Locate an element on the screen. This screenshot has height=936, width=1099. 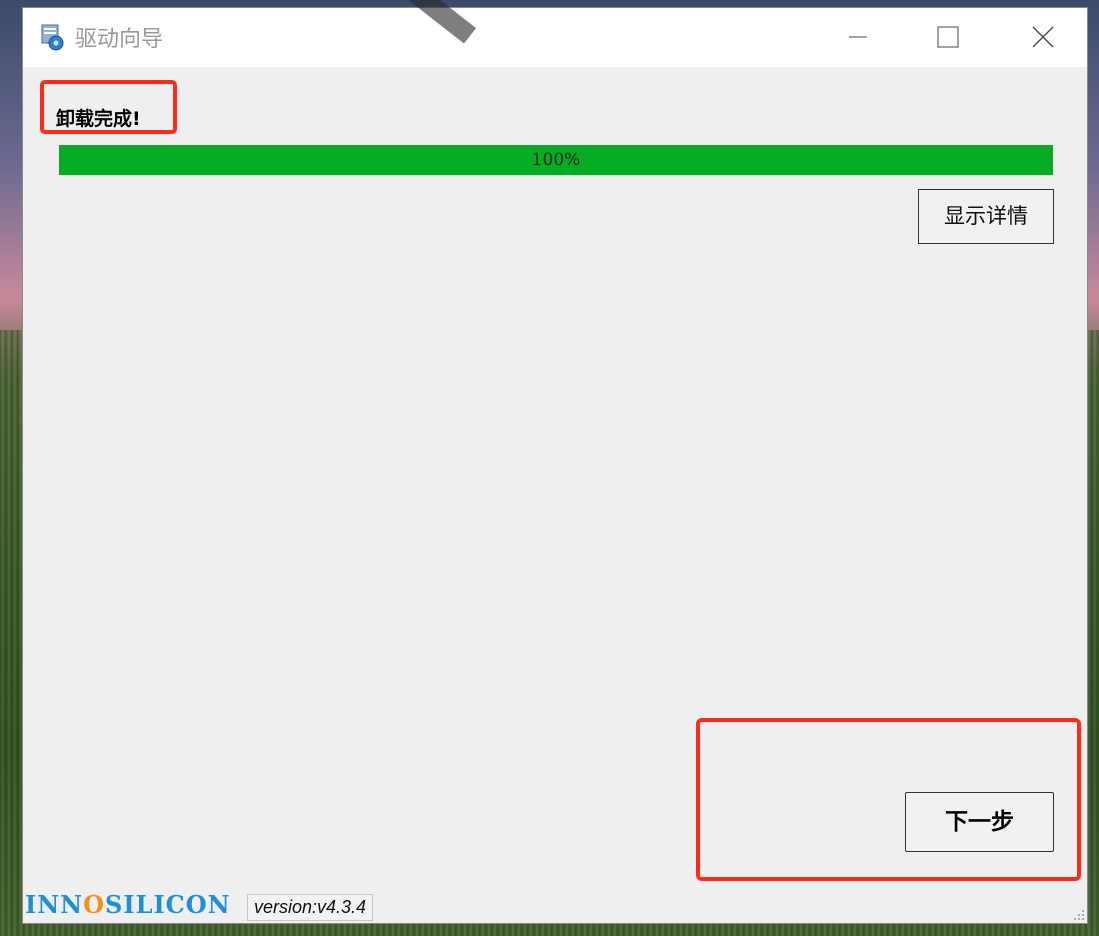
logo-part-suffix: SILICON is located at coordinates (168, 904).